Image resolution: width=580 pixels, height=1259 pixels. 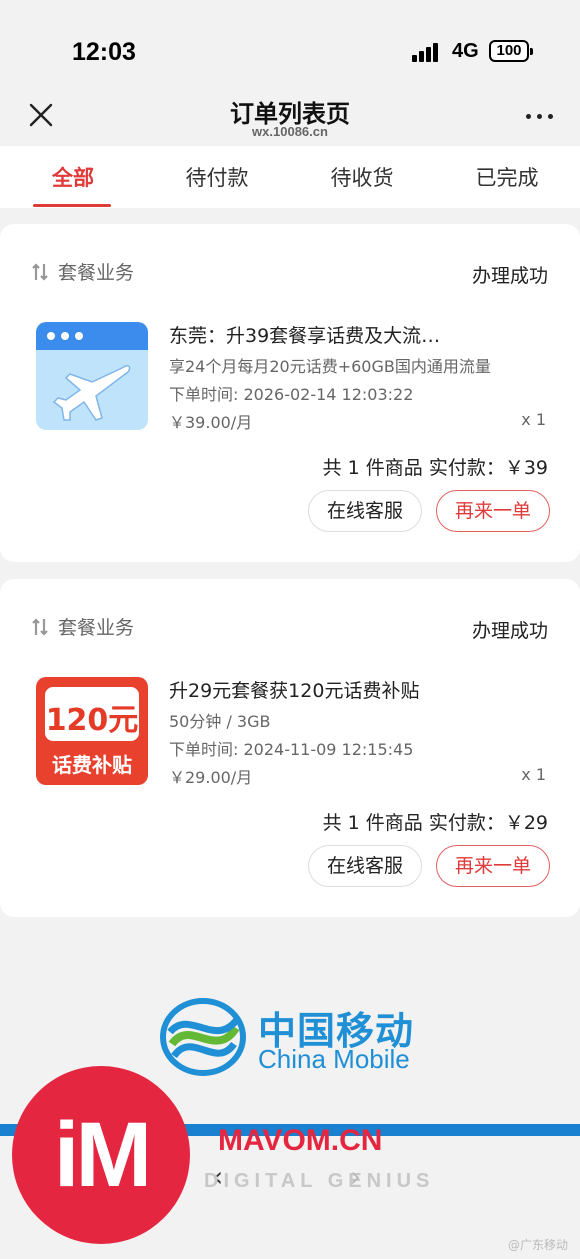 I want to click on product-title: 升29元套餐获120元话费补贴, so click(x=294, y=689).